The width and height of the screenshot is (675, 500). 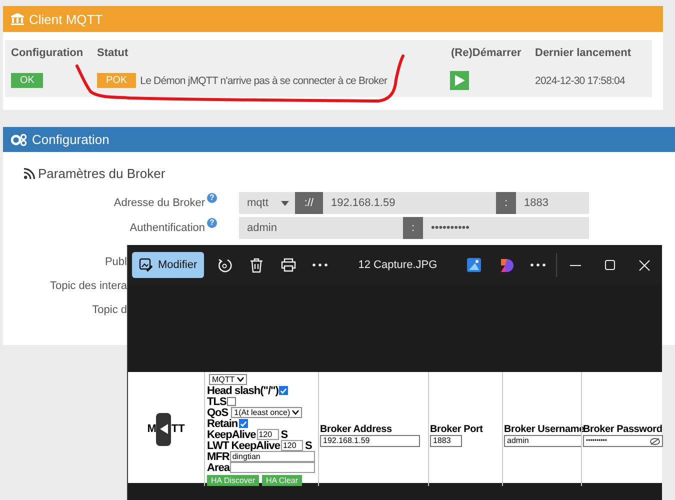 What do you see at coordinates (166, 228) in the screenshot?
I see `field-label: Authentification` at bounding box center [166, 228].